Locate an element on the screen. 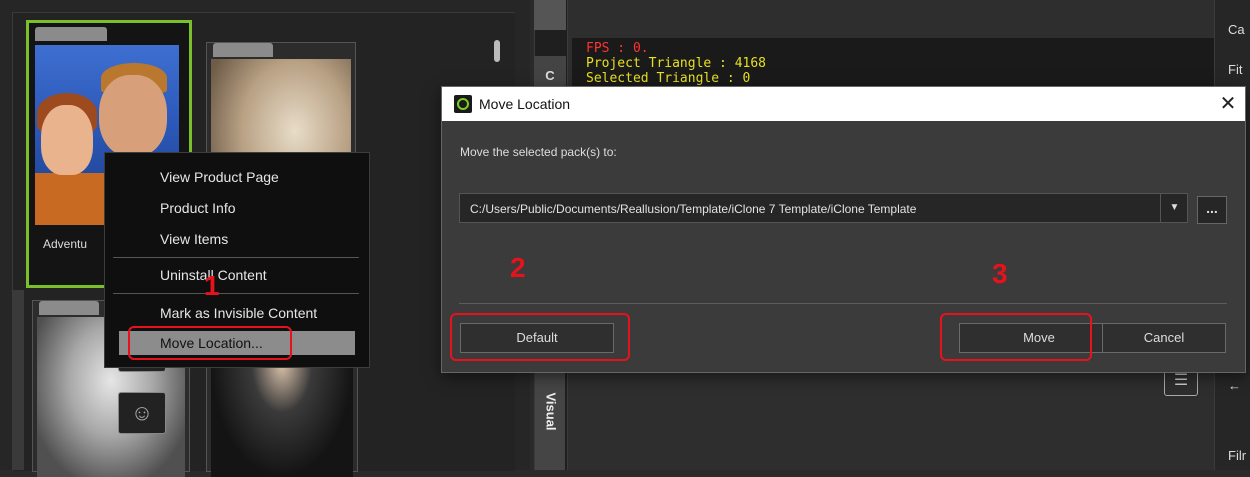 This screenshot has height=477, width=1250. highlight-default-button is located at coordinates (540, 337).